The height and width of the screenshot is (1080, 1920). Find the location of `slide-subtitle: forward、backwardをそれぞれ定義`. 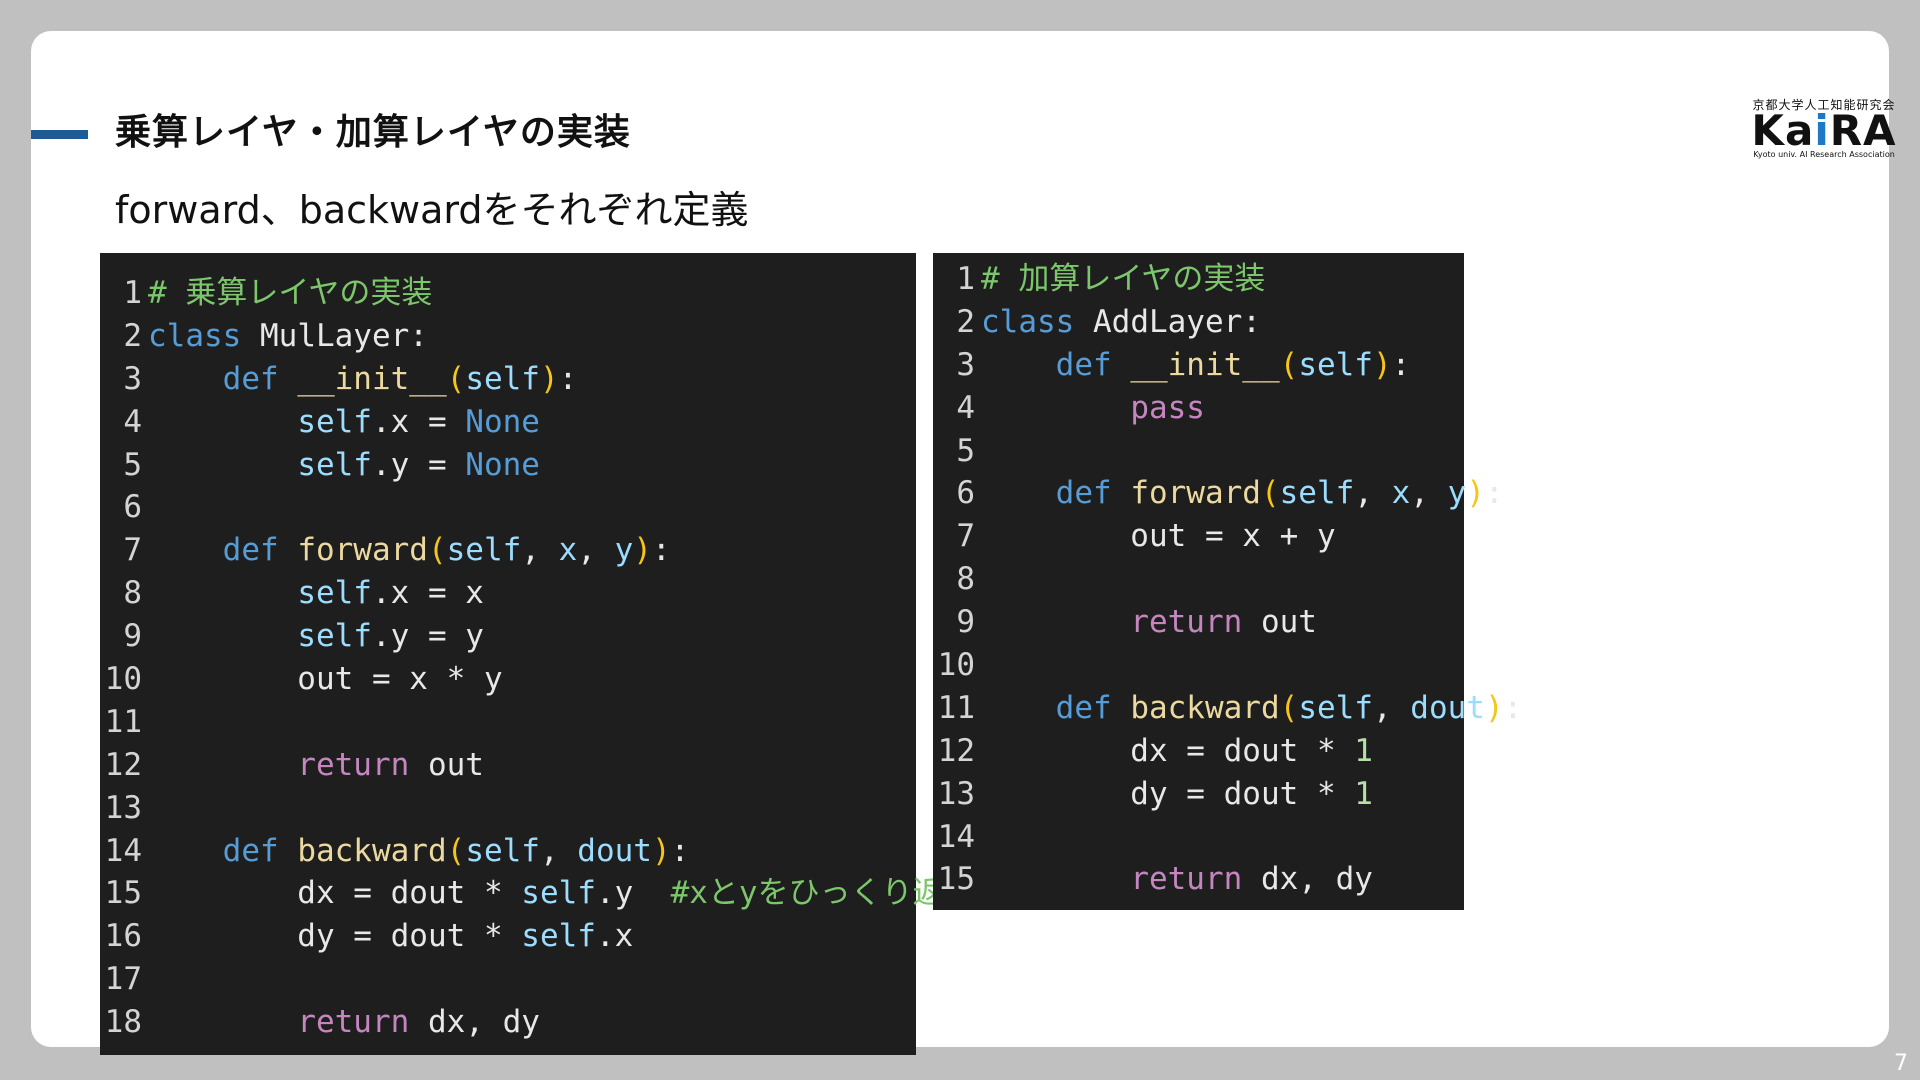

slide-subtitle: forward、backwardをそれぞれ定義 is located at coordinates (432, 210).